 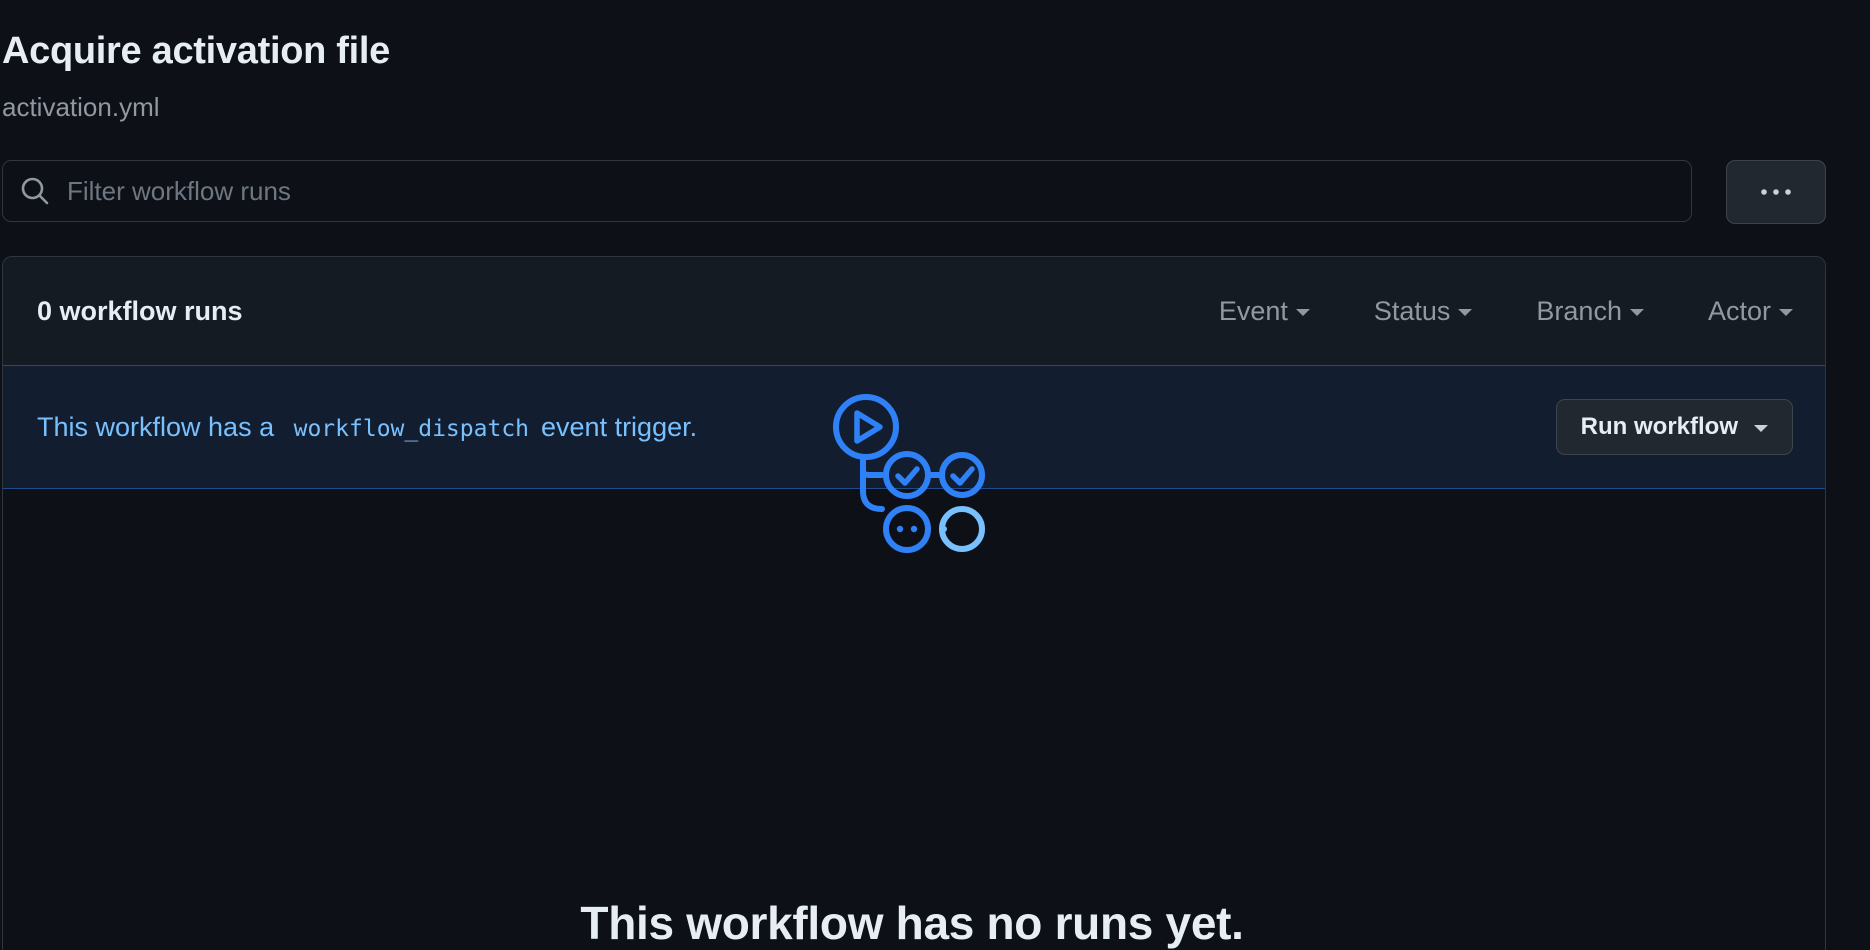 I want to click on status-filter-menu: Status, so click(x=1423, y=311).